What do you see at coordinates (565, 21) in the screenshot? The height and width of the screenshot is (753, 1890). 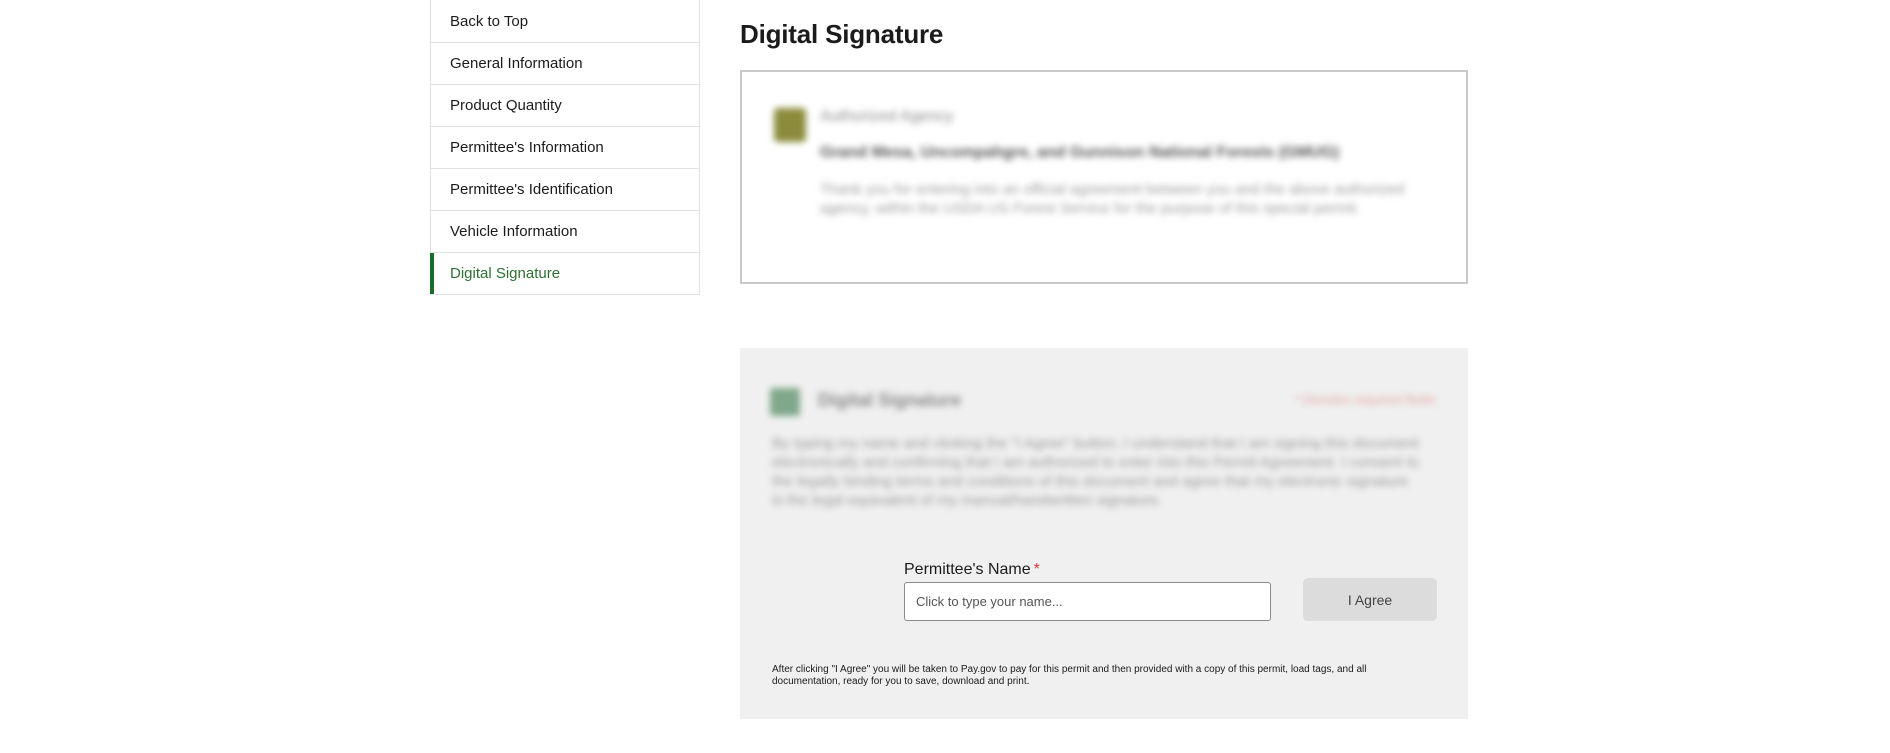 I see `nav-item-back-to-top: Back to Top` at bounding box center [565, 21].